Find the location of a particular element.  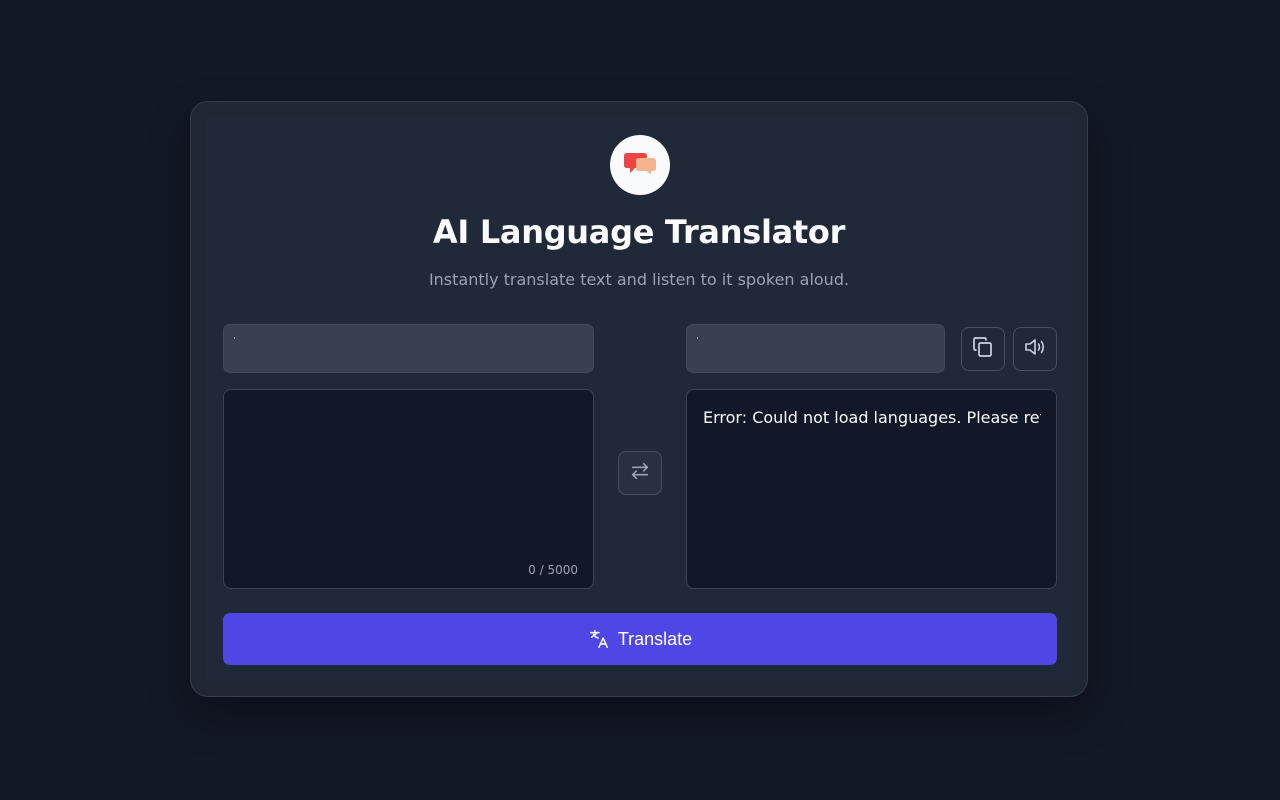

swap-languages-button is located at coordinates (640, 473).